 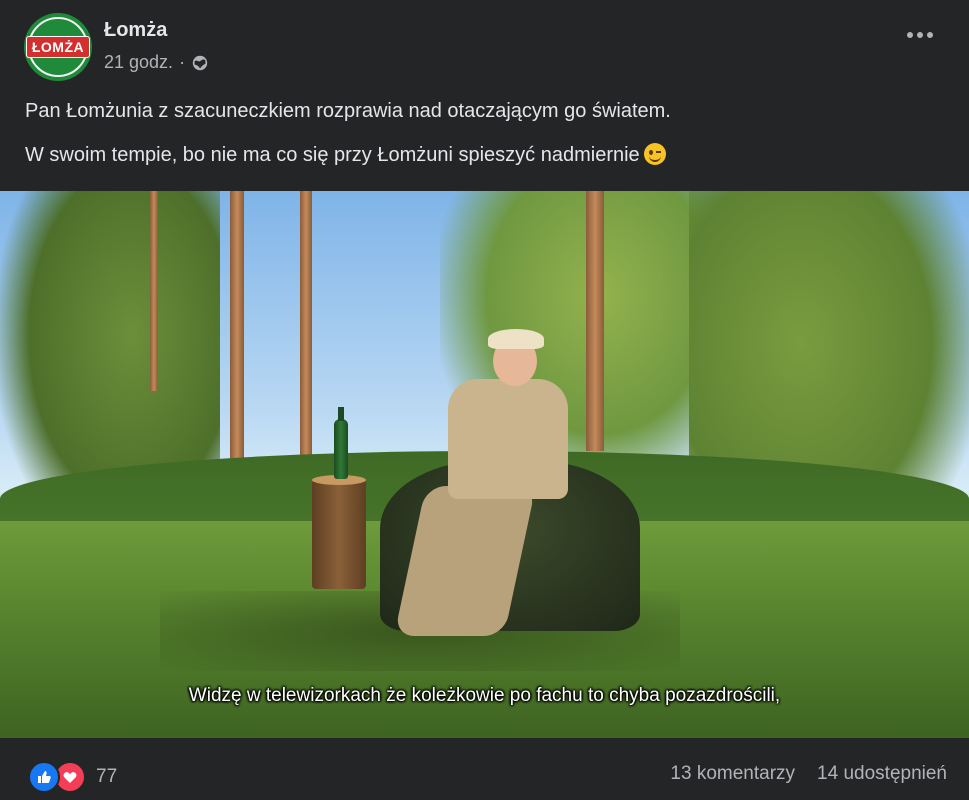 What do you see at coordinates (135, 30) in the screenshot?
I see `page-name: Łomża` at bounding box center [135, 30].